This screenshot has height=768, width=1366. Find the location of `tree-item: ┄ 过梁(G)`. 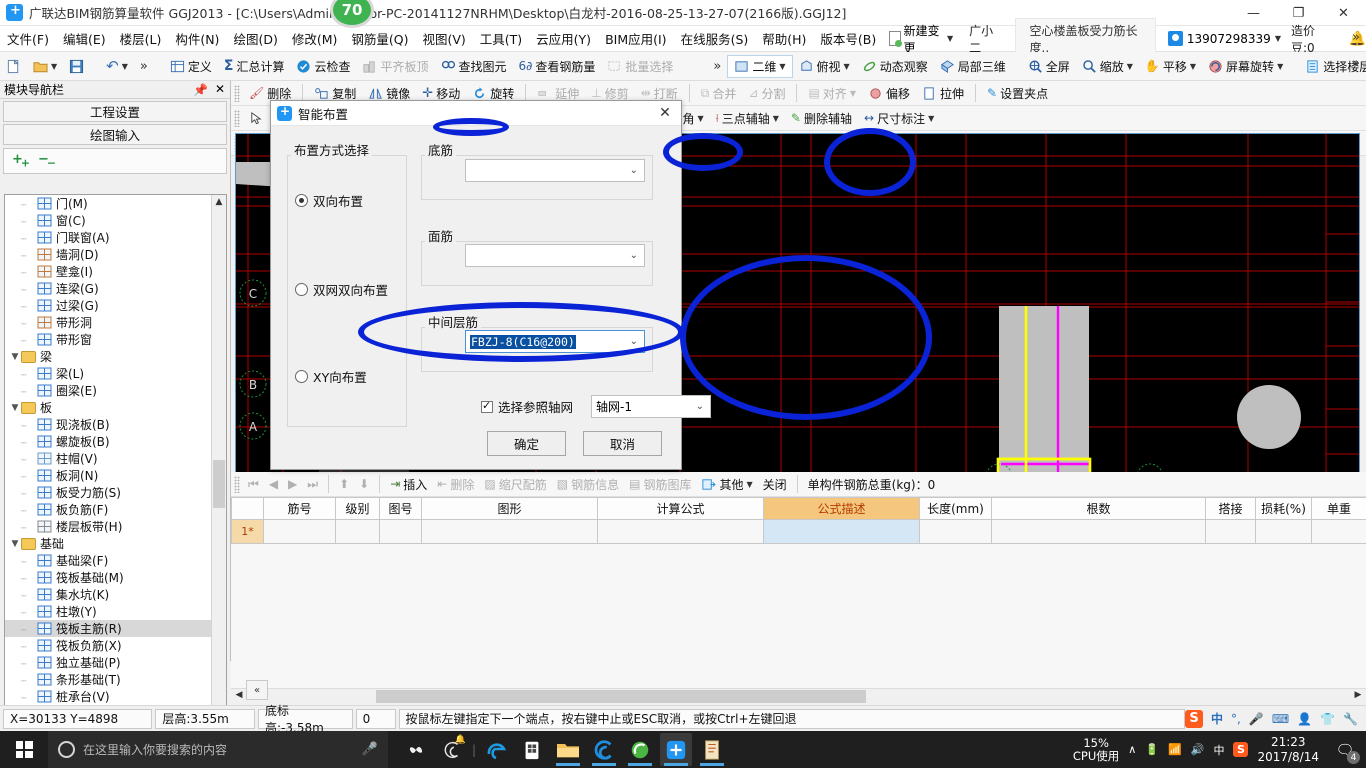

tree-item: ┄ 过梁(G) is located at coordinates (115, 305).